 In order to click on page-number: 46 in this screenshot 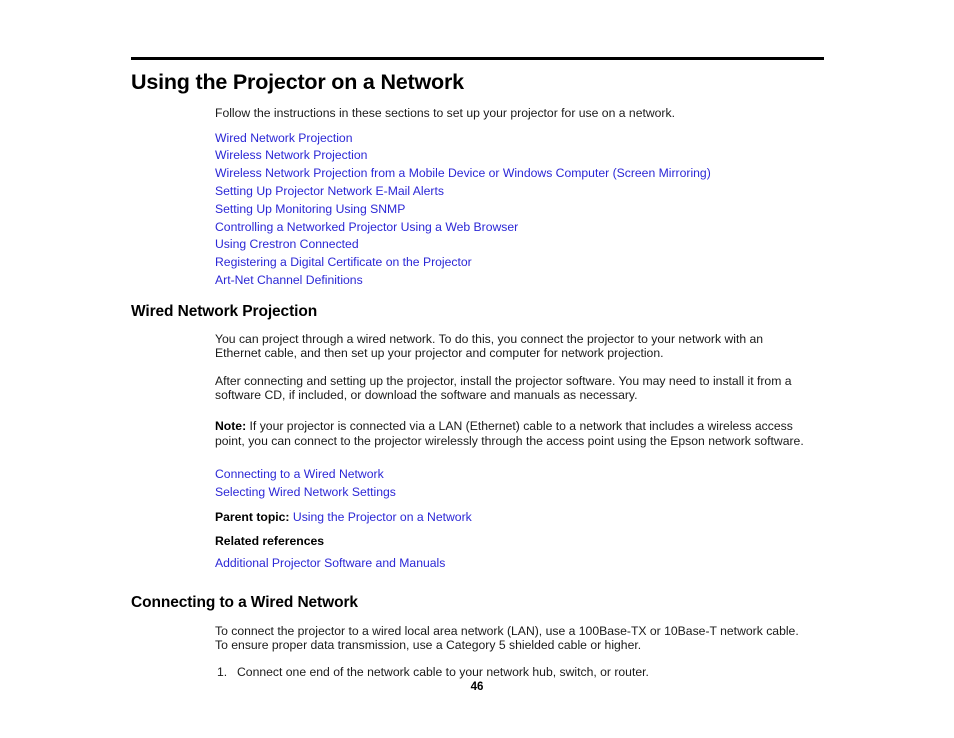, I will do `click(477, 687)`.